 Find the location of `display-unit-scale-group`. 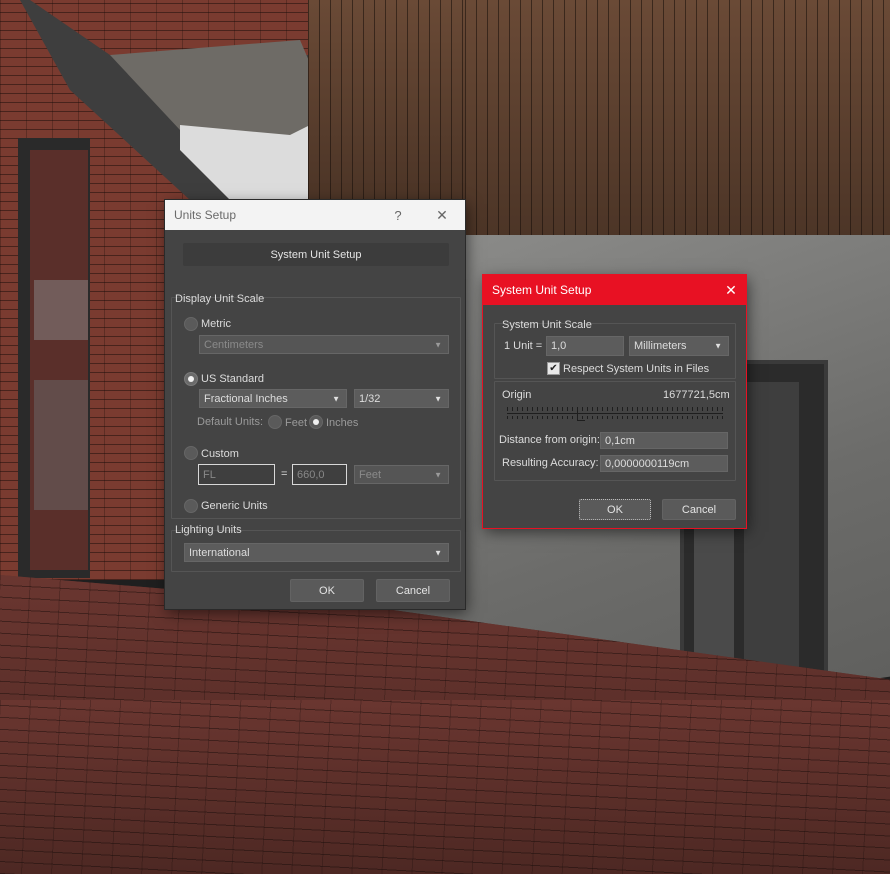

display-unit-scale-group is located at coordinates (316, 408).